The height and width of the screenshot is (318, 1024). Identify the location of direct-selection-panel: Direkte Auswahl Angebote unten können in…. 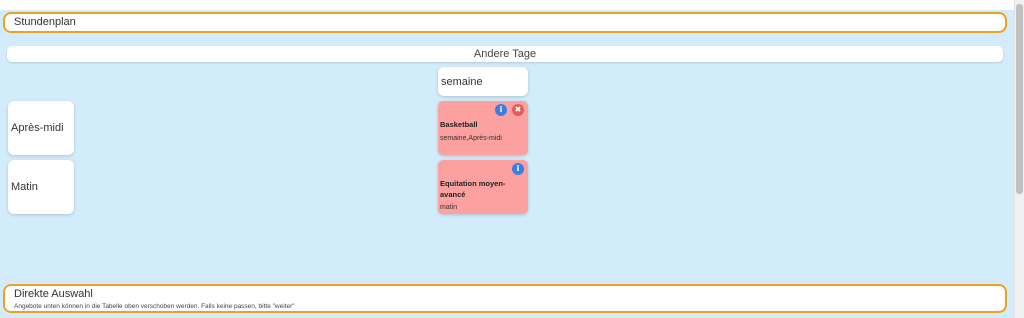
(505, 298).